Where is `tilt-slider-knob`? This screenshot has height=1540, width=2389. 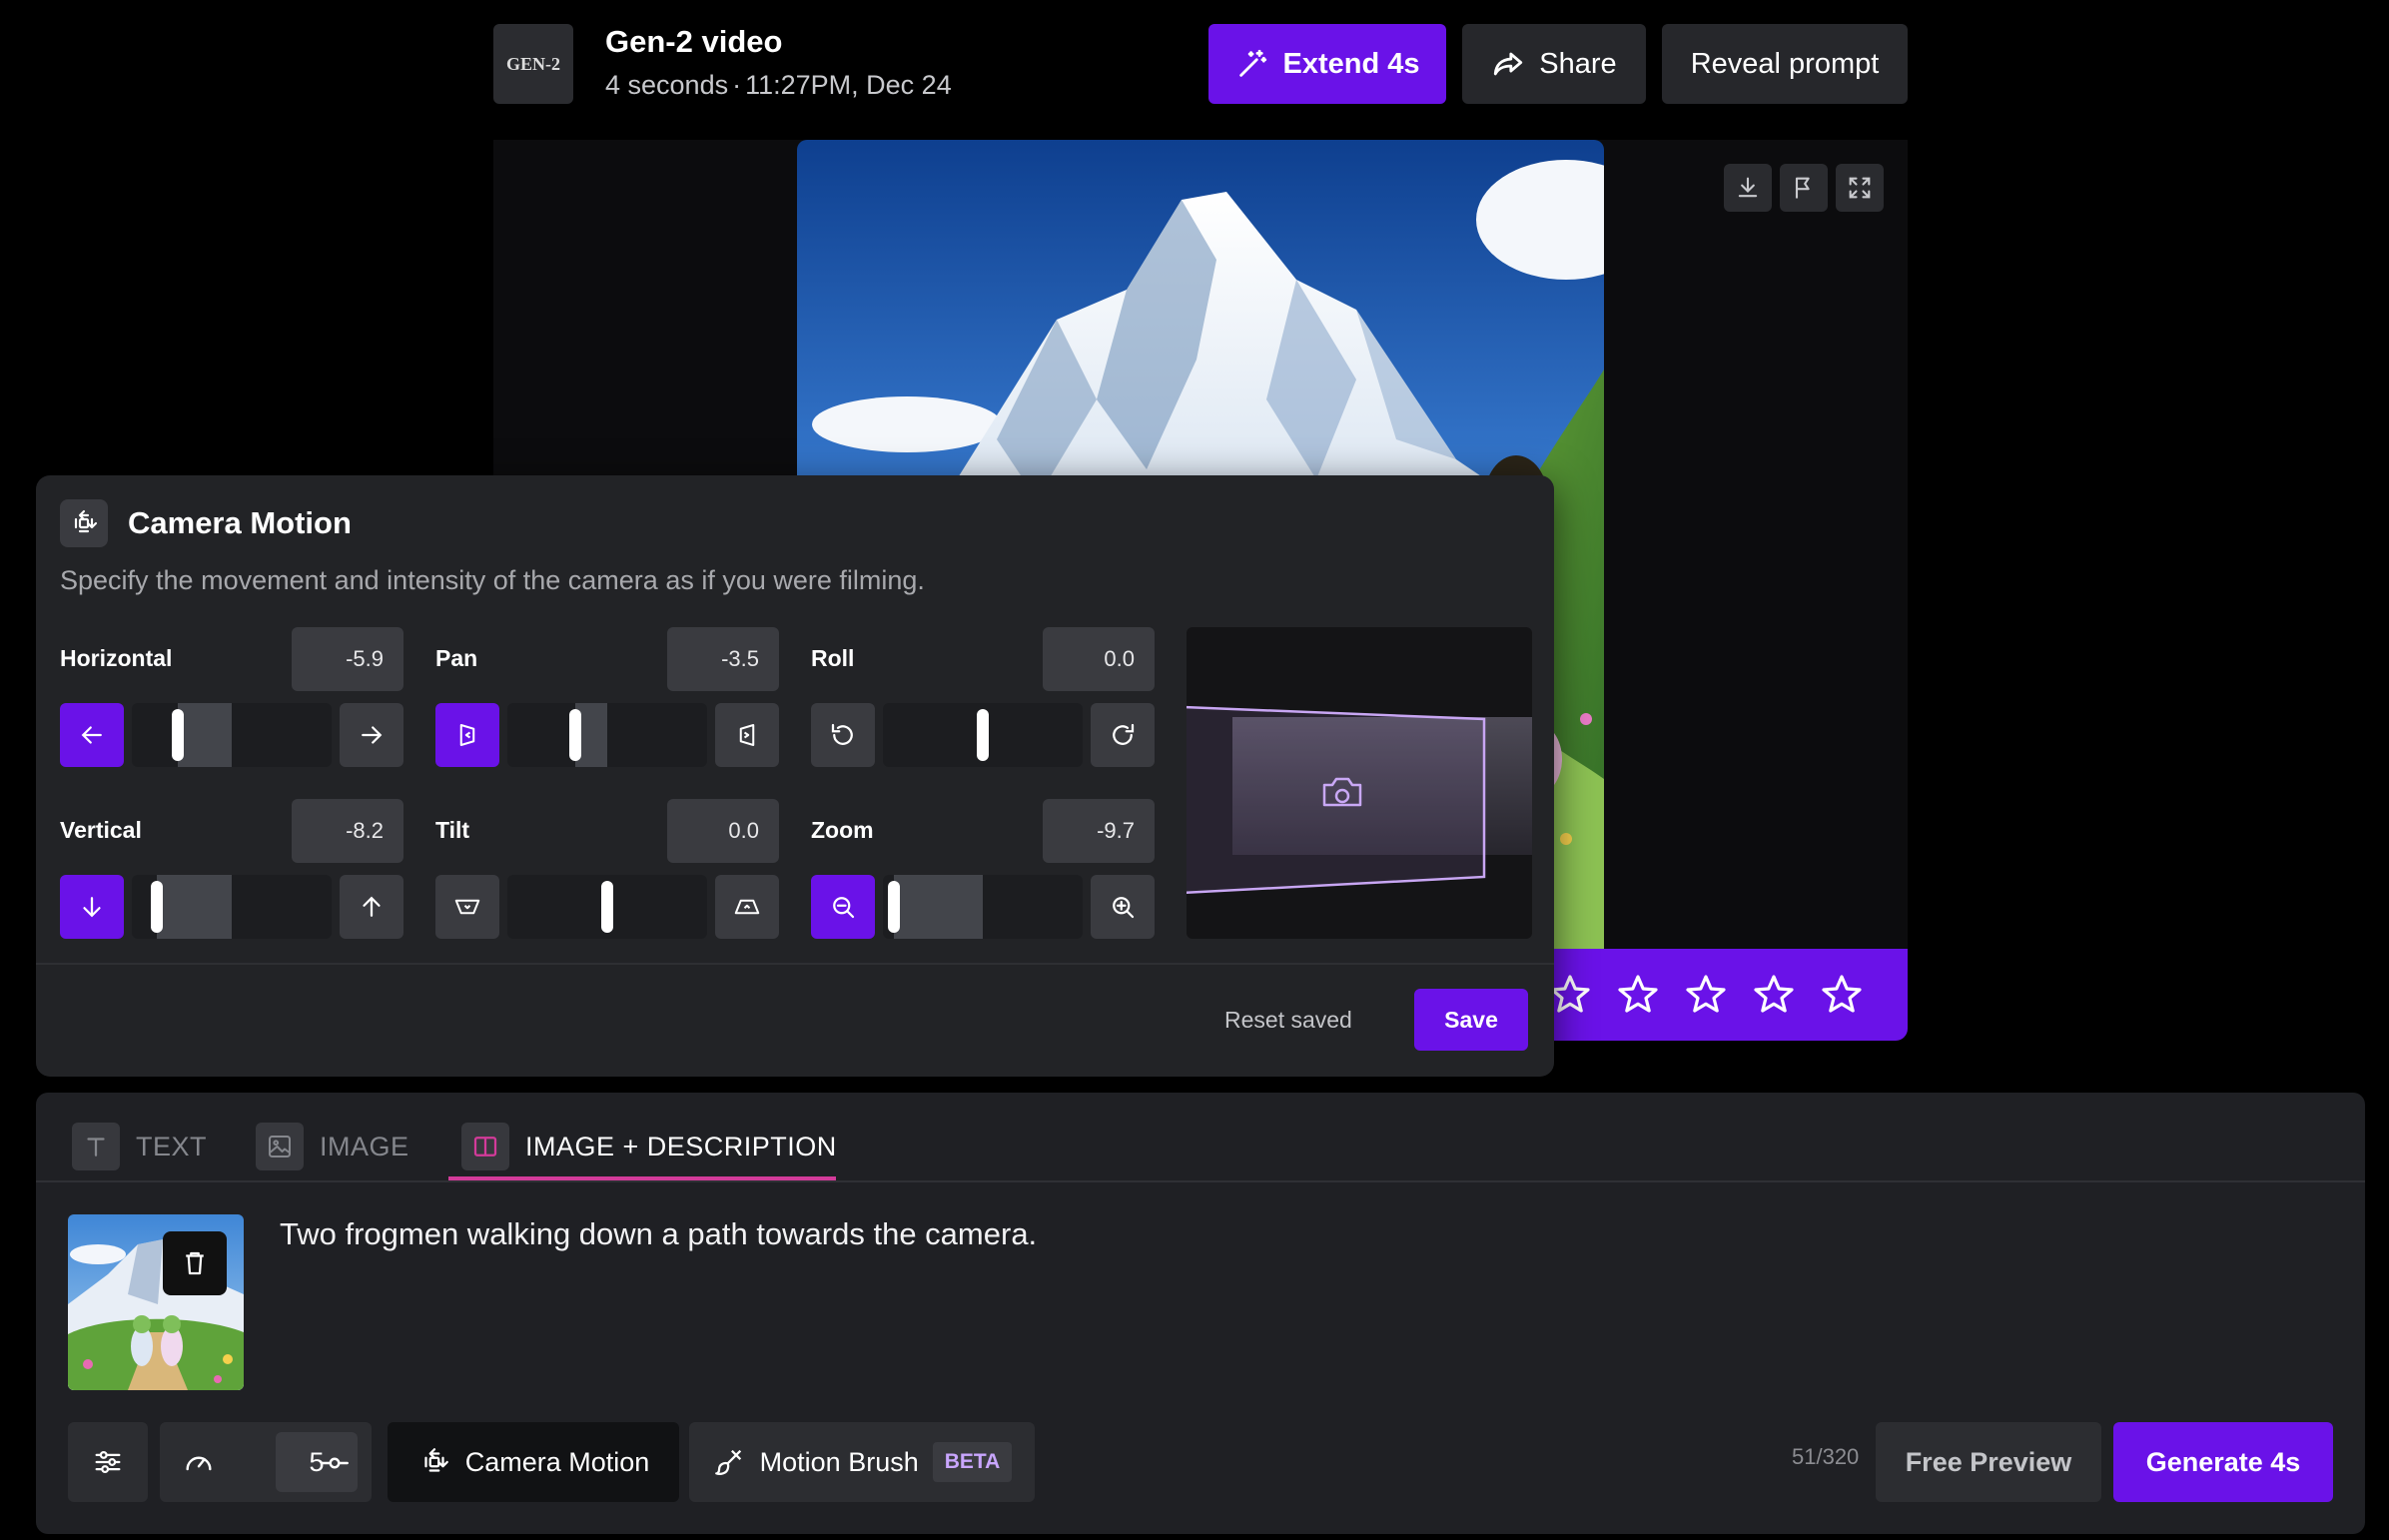 tilt-slider-knob is located at coordinates (607, 907).